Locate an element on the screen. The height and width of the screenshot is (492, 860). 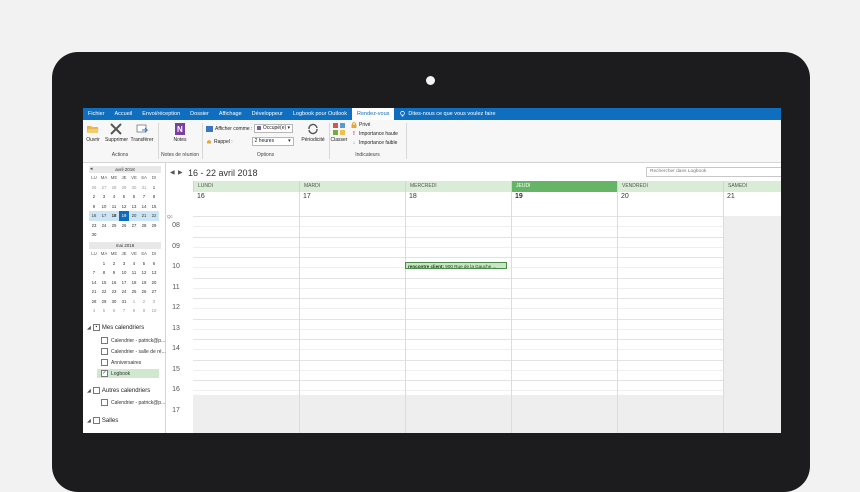
open-button: Ouvrir is located at coordinates (93, 132).